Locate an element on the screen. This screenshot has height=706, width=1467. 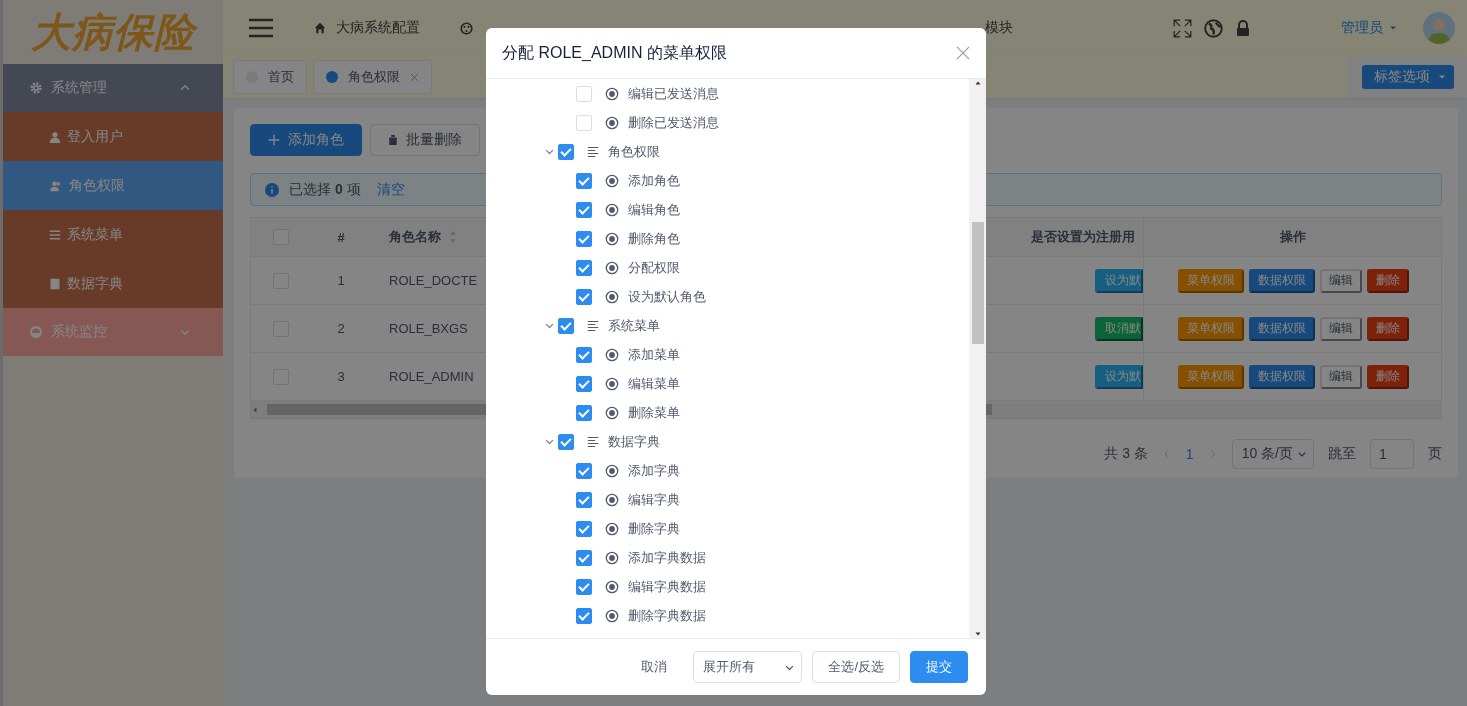
selection-text: 已选择 0 项 is located at coordinates (325, 189).